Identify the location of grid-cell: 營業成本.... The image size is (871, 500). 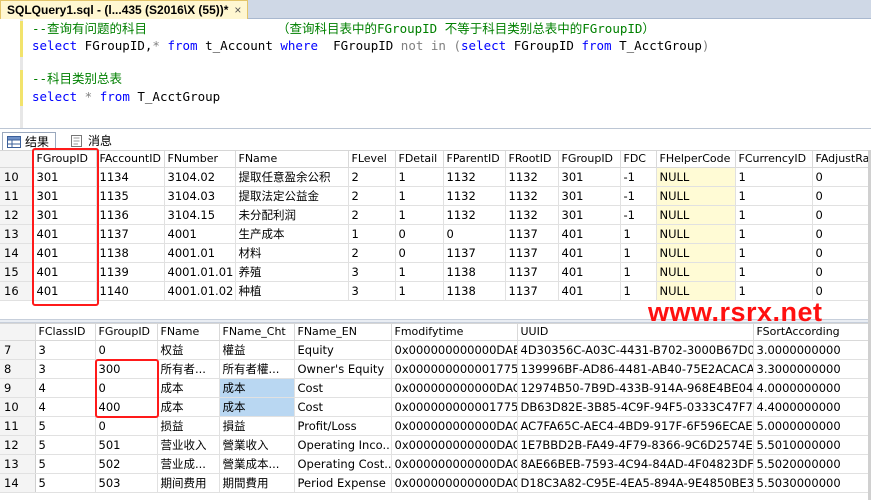
(257, 464).